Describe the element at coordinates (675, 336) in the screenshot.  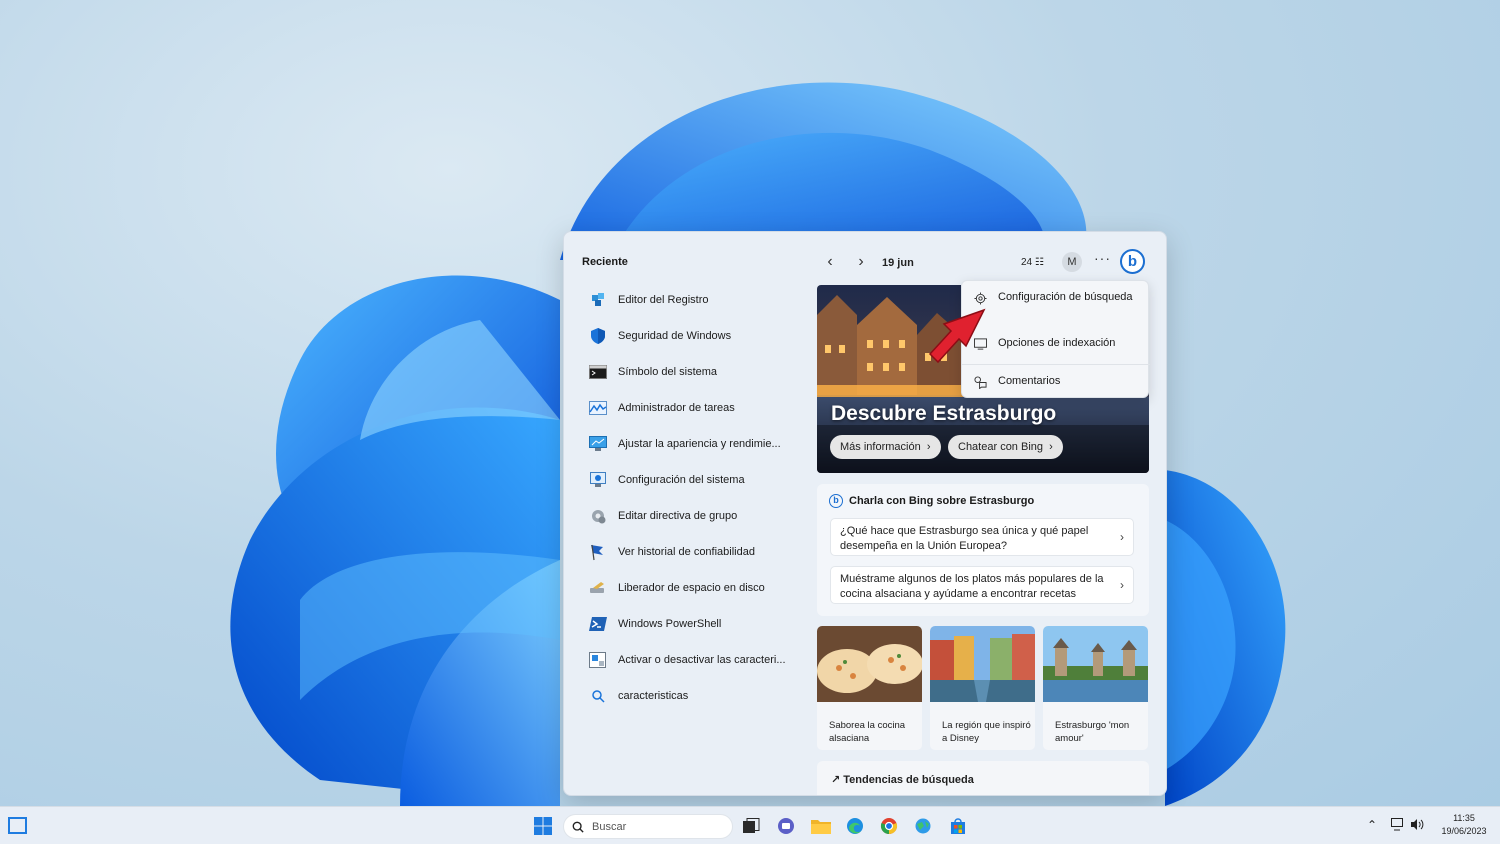
I see `recent-item-label: Seguridad de Windows` at that location.